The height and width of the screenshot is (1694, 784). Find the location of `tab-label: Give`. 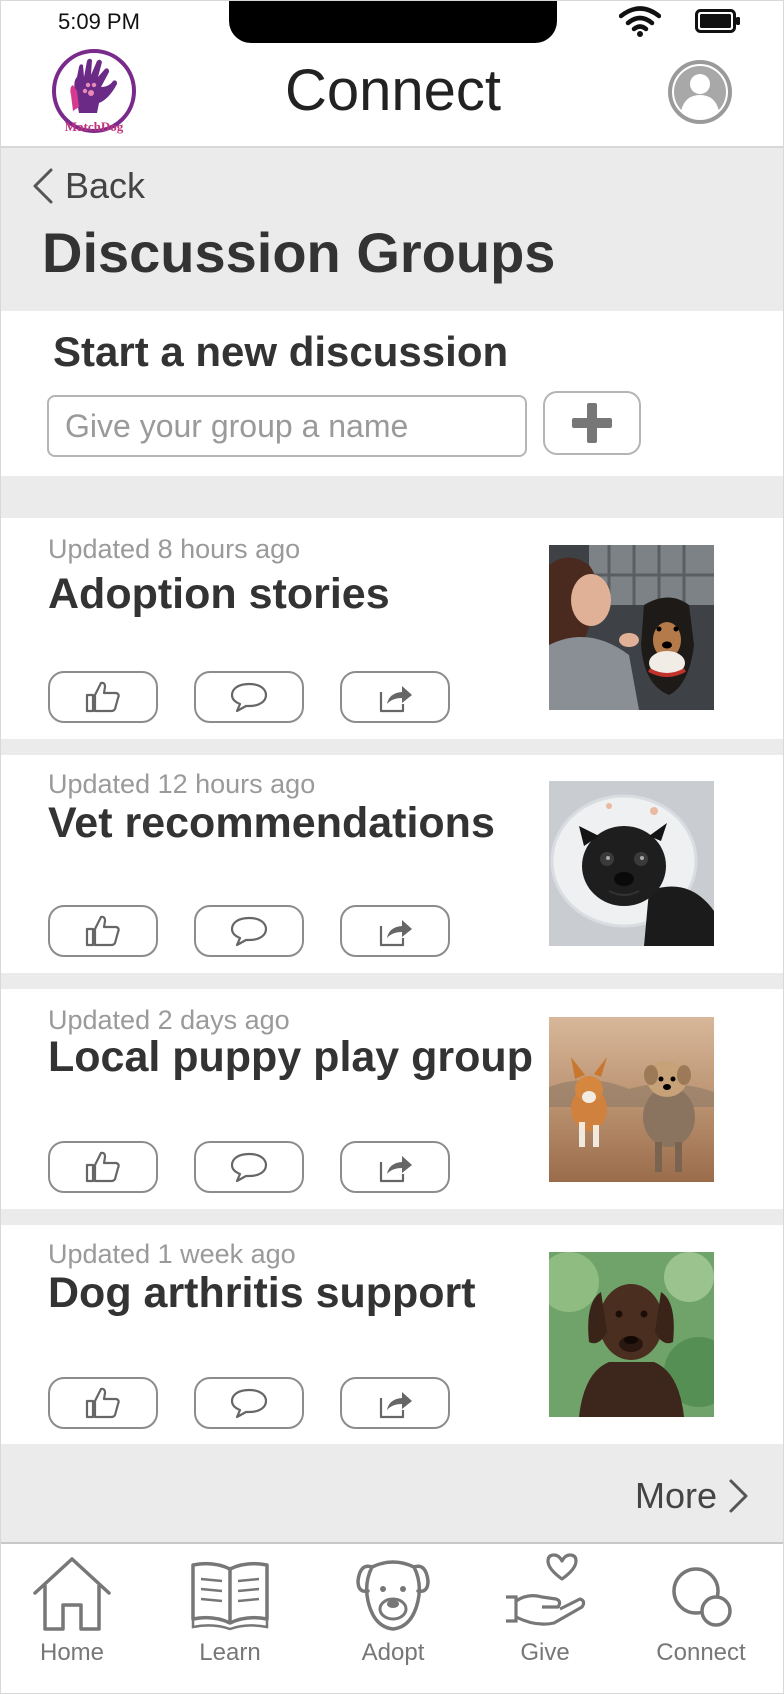

tab-label: Give is located at coordinates (545, 1652).